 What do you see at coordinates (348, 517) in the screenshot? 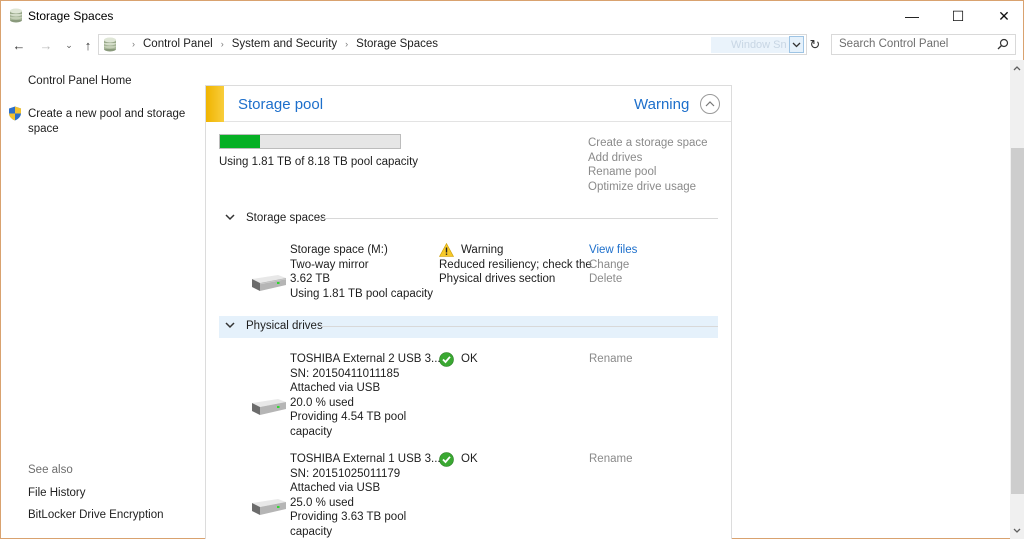
I see `drive-providing: Providing 3.63 TB pool` at bounding box center [348, 517].